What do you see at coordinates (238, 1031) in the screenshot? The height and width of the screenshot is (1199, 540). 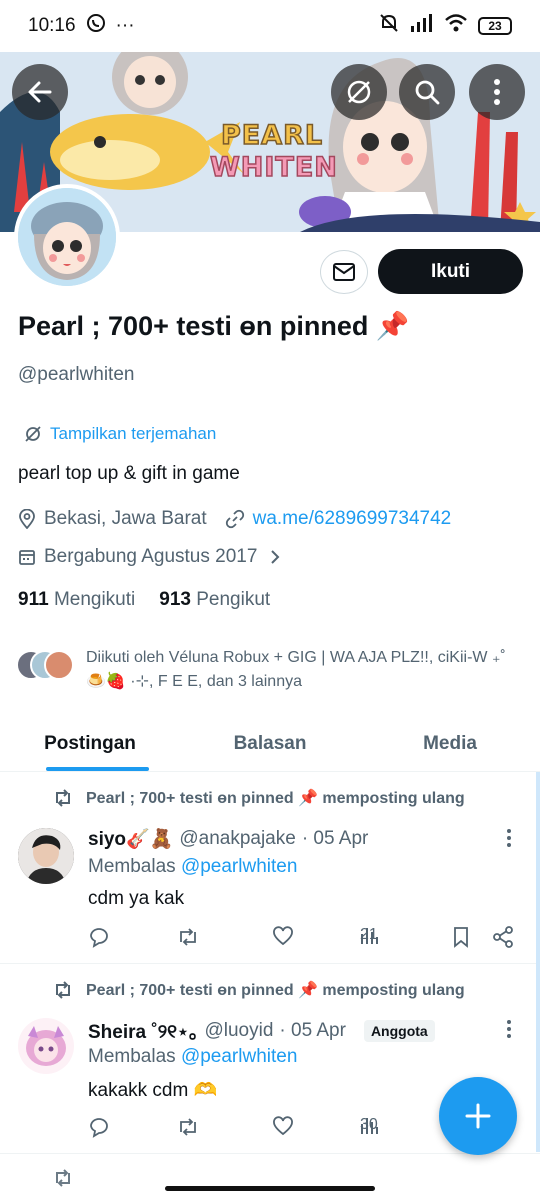 I see `post-author-handle: @luoyid` at bounding box center [238, 1031].